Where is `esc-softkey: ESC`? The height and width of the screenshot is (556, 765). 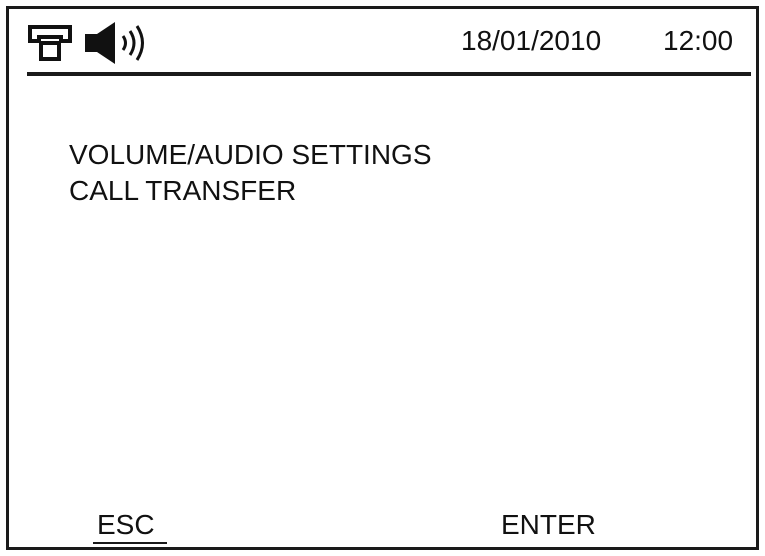
esc-softkey: ESC is located at coordinates (126, 525).